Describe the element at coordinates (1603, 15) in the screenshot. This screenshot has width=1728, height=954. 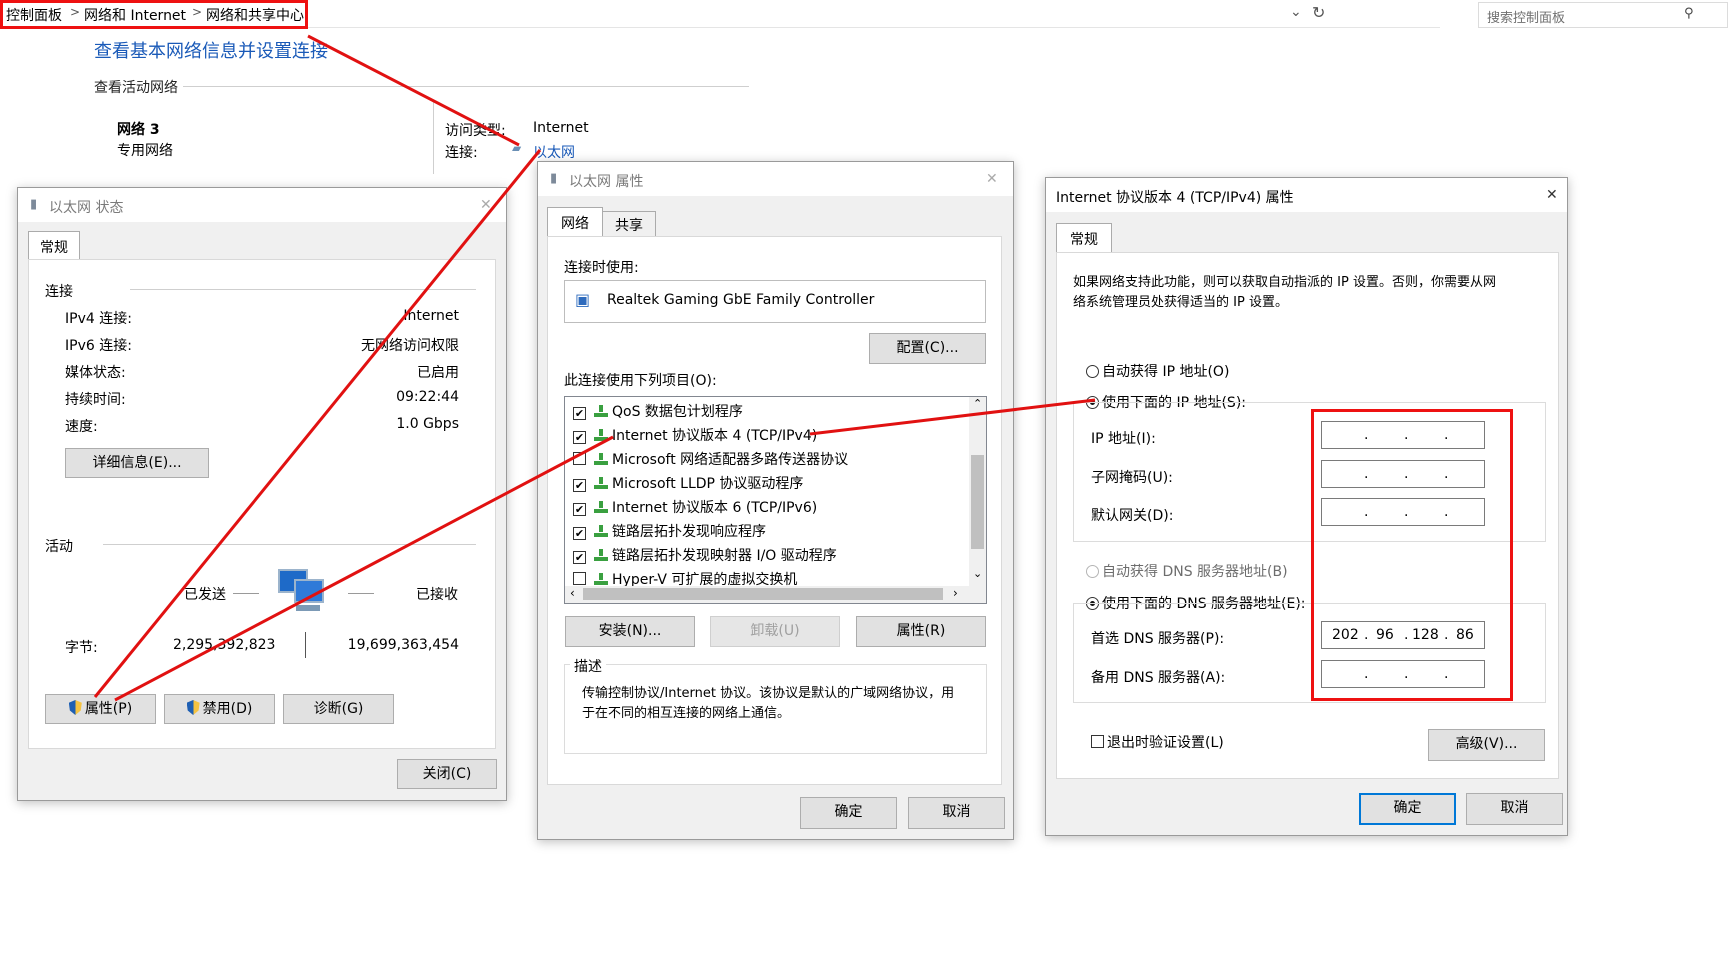
I see `search-input: 搜索控制面板 ⚲` at that location.